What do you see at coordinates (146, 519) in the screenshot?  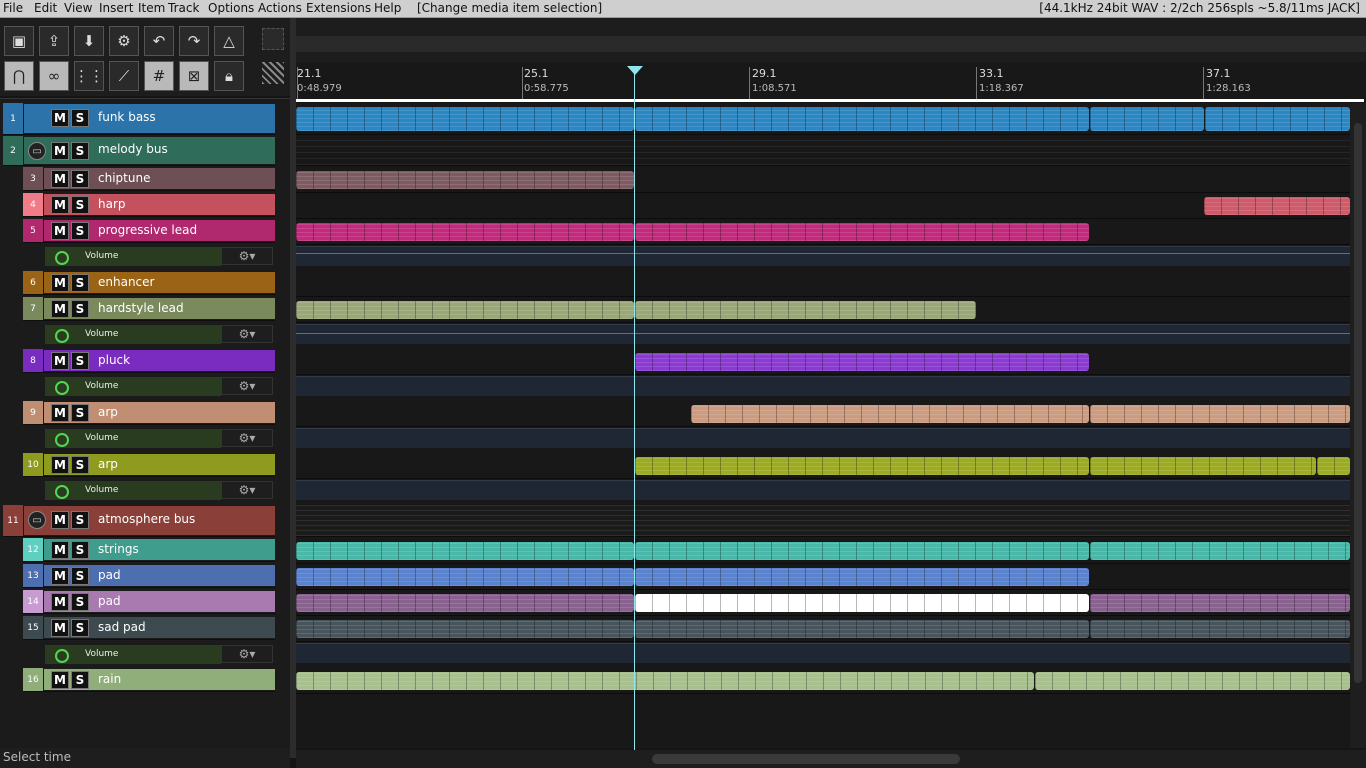 I see `track-name: atmosphere bus` at bounding box center [146, 519].